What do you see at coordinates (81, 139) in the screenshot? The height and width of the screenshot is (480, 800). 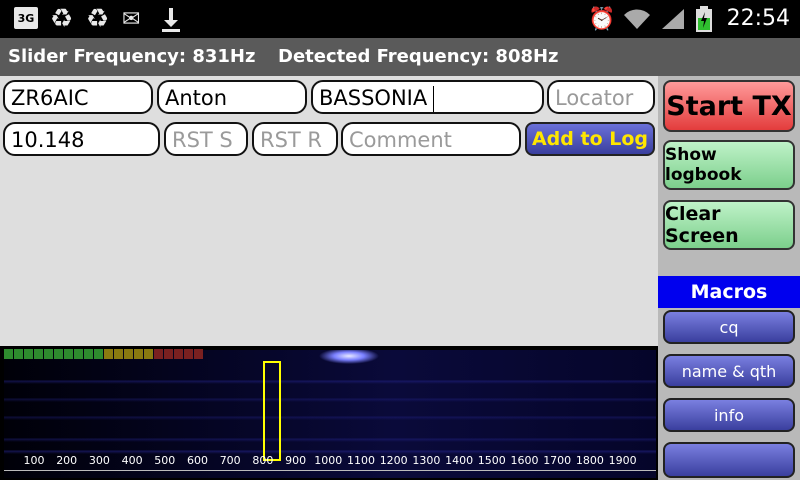 I see `frequency-field: 10.148` at bounding box center [81, 139].